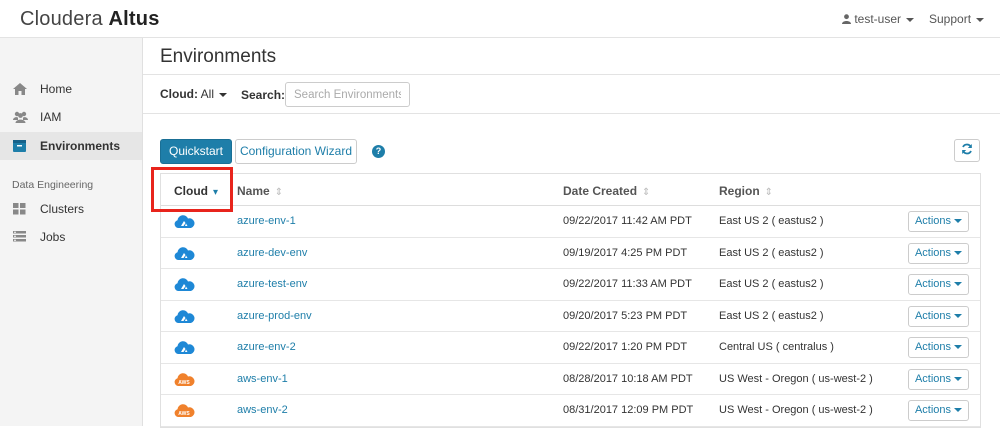 Image resolution: width=1000 pixels, height=428 pixels. What do you see at coordinates (266, 221) in the screenshot?
I see `environment-name-link: azure-env-1` at bounding box center [266, 221].